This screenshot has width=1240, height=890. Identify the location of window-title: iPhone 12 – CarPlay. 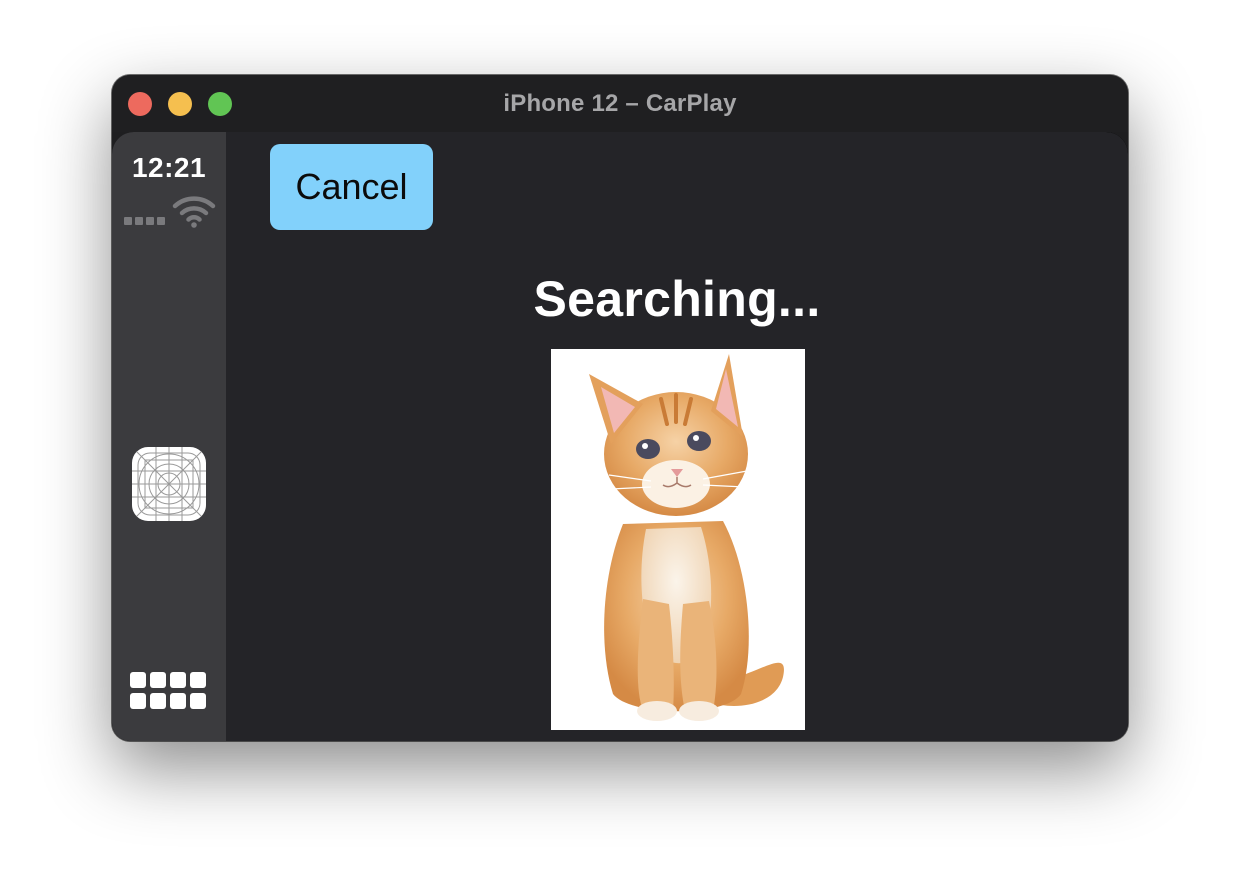
(620, 103).